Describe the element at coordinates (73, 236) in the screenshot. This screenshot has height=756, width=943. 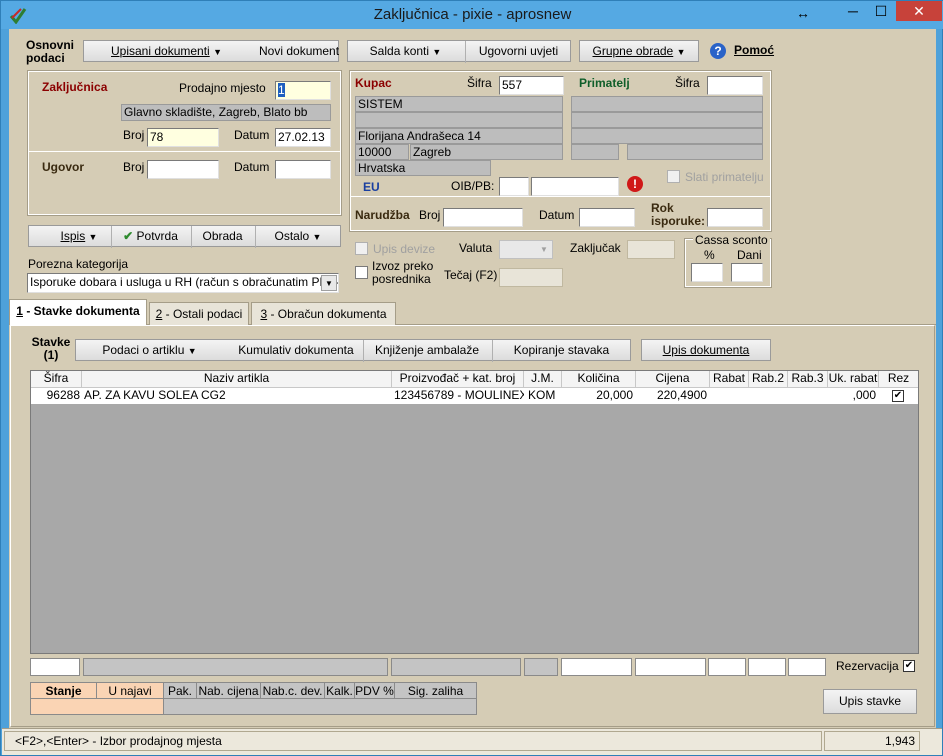
I see `ispis-label: Ispis` at that location.